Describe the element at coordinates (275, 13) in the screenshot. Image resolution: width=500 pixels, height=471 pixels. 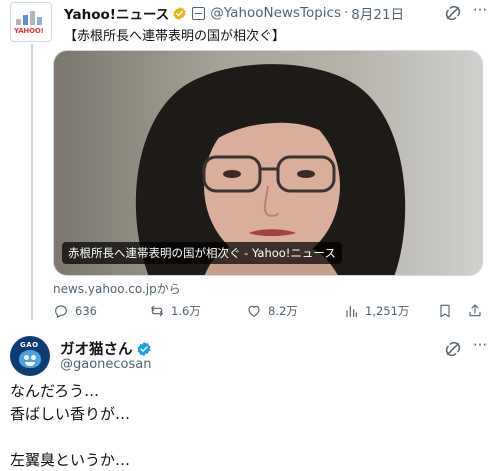
I see `author-handle: @YahooNewsTopics` at that location.